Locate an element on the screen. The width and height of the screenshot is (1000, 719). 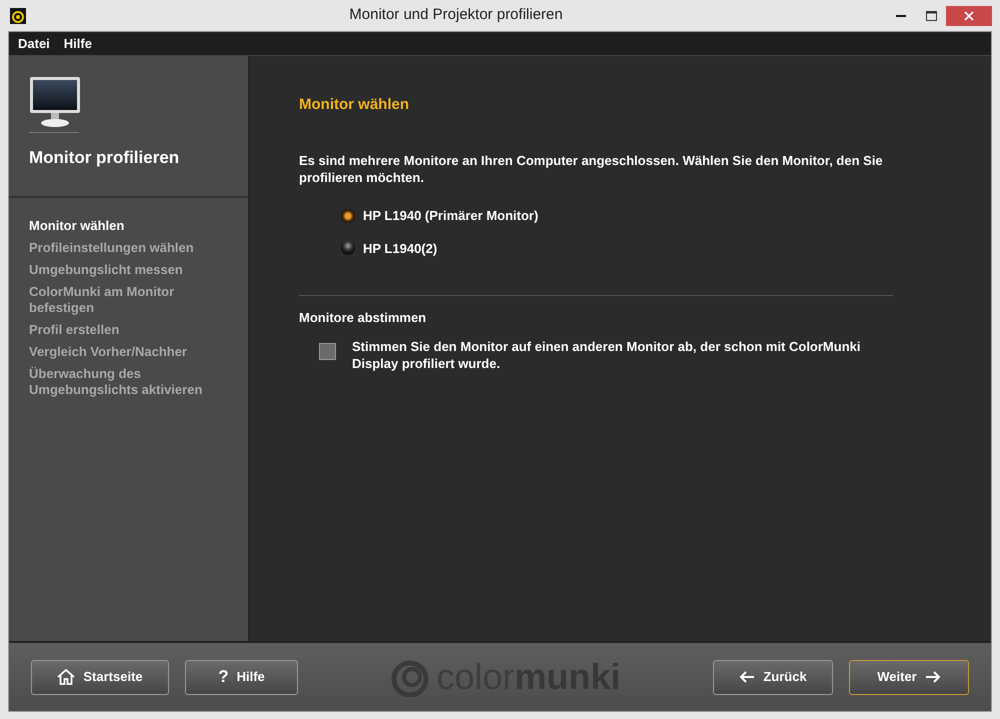
description-text: Es sind mehrere Monitore an Ihren Computer angeschlossen. Wählen Sie den Monitor, den Sie profilieren möchten. is located at coordinates (591, 169).